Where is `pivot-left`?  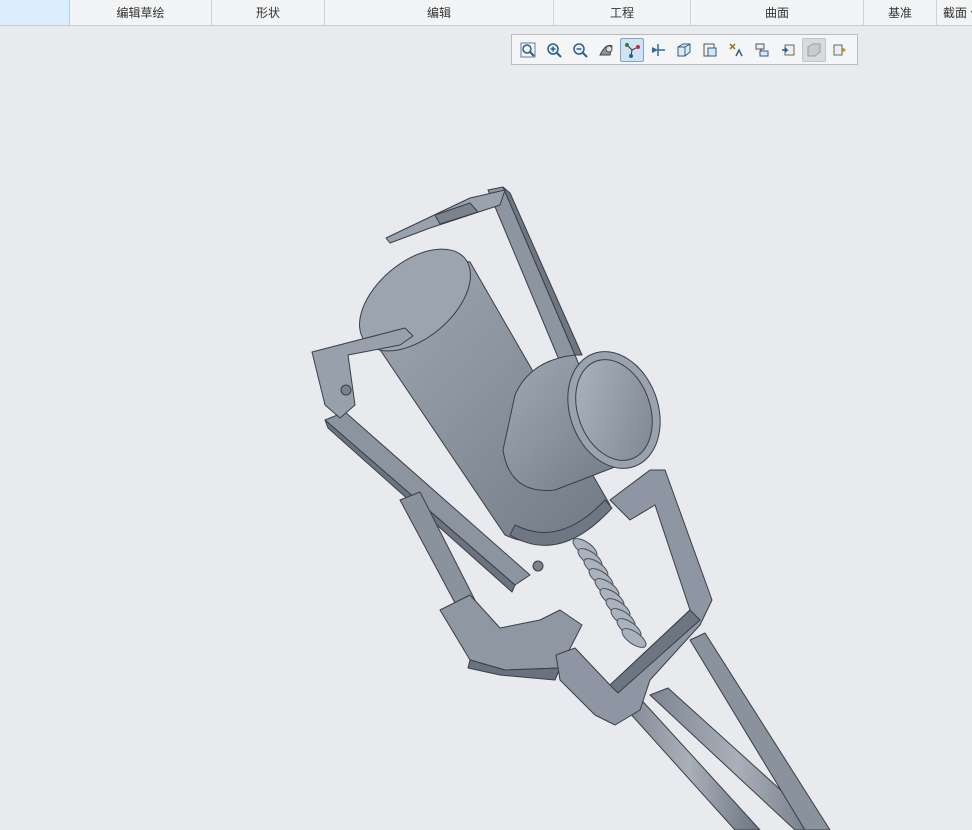
pivot-left is located at coordinates (346, 390).